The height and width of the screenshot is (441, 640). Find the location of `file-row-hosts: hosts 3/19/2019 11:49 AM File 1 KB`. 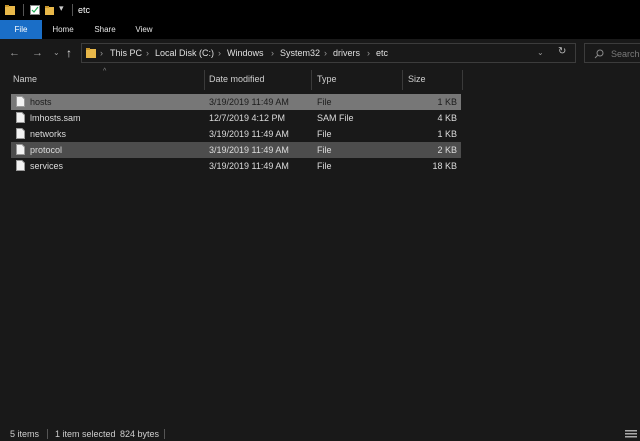

file-row-hosts: hosts 3/19/2019 11:49 AM File 1 KB is located at coordinates (236, 102).